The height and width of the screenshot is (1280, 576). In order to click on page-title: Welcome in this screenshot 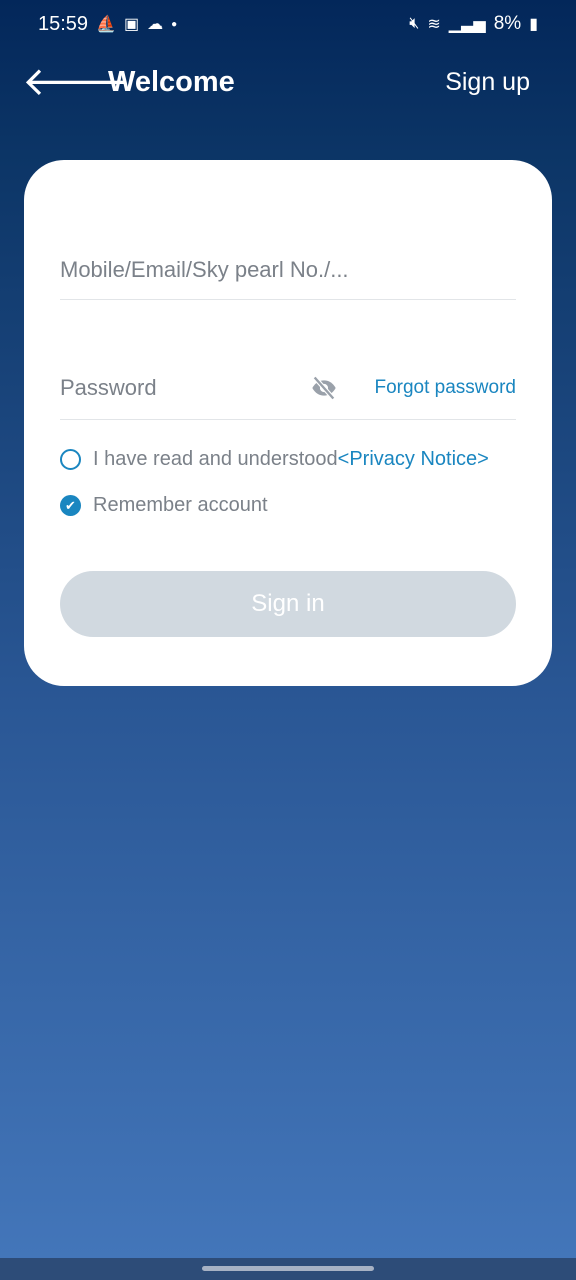, I will do `click(171, 81)`.